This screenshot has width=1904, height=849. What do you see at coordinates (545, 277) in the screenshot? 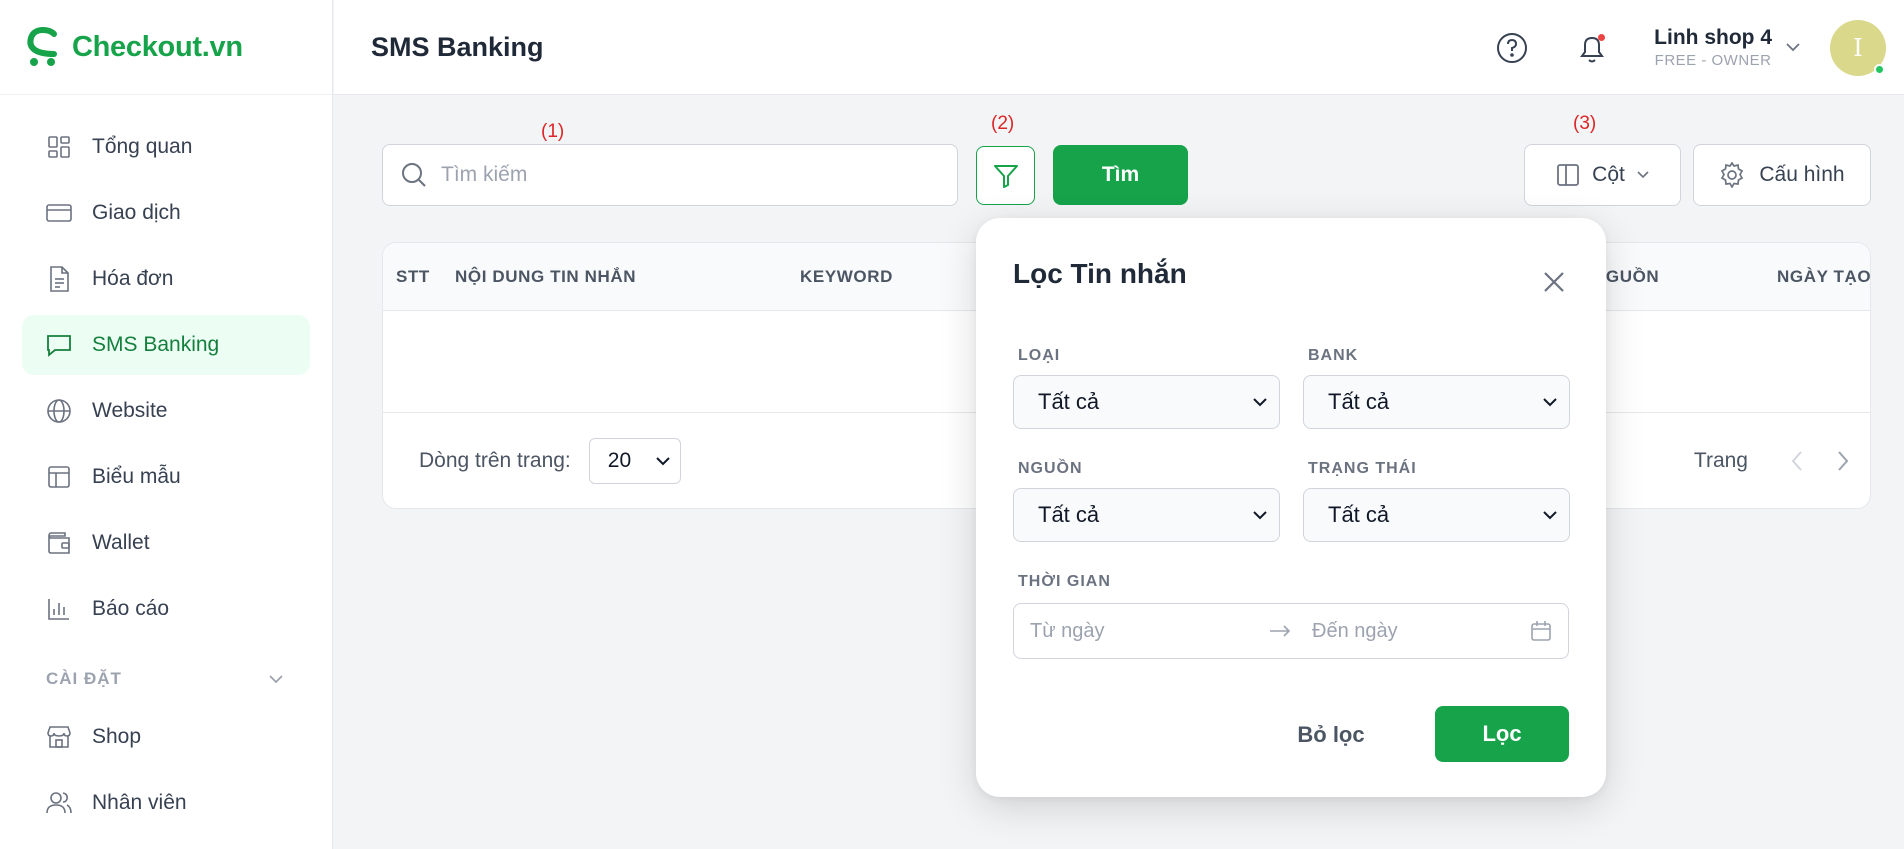
I see `column-header-content: NỘI DUNG TIN NHẮN` at bounding box center [545, 277].